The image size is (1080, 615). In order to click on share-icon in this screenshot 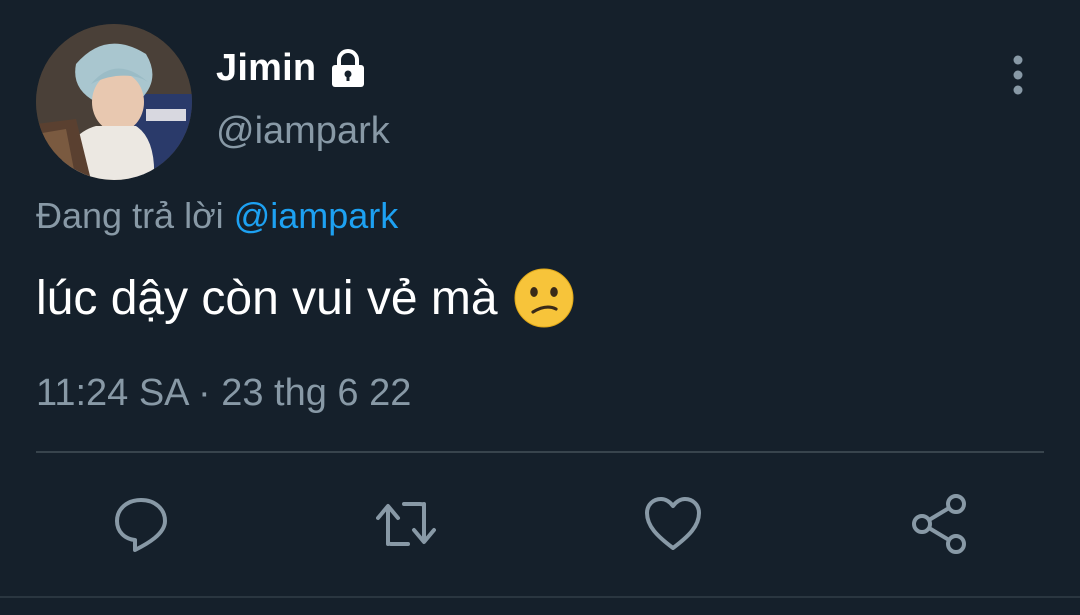, I will do `click(939, 524)`.